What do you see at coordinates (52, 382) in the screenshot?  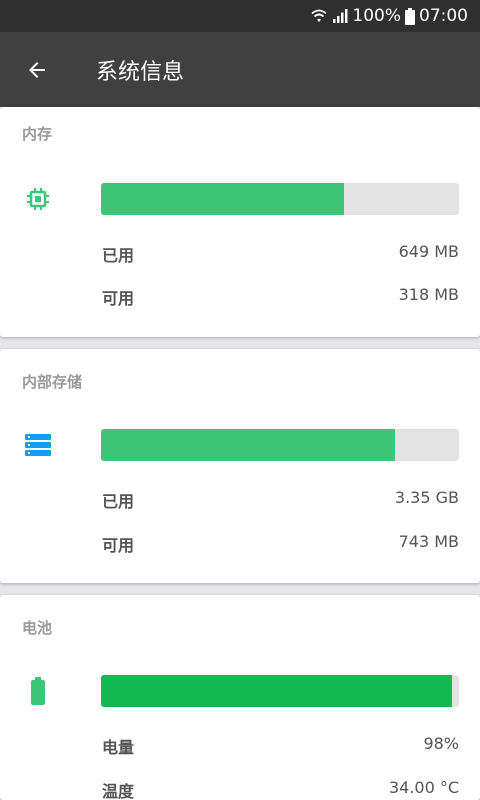 I see `storage-card-title: 内部存储` at bounding box center [52, 382].